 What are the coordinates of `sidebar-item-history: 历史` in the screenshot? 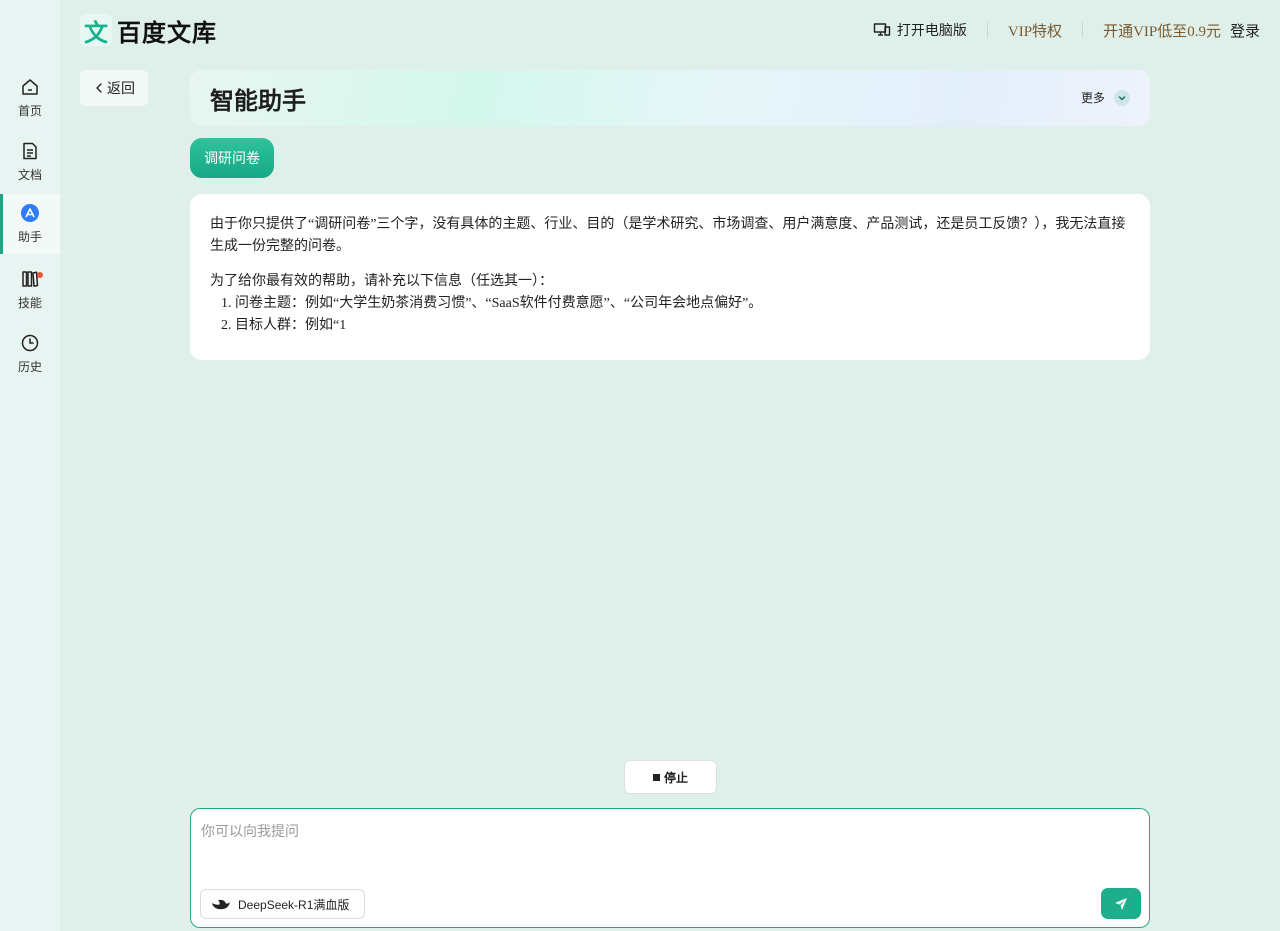 It's located at (30, 354).